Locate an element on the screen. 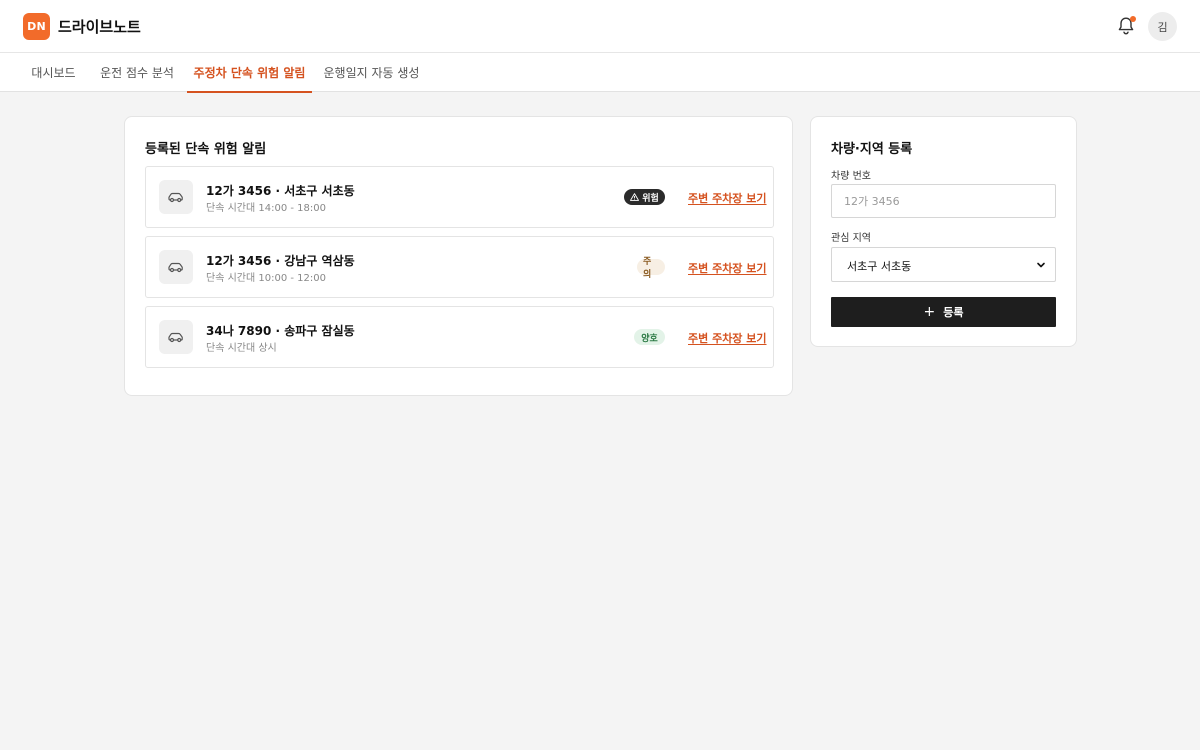 Image resolution: width=1200 pixels, height=750 pixels. register-title: 차량·지역 등록 is located at coordinates (872, 149).